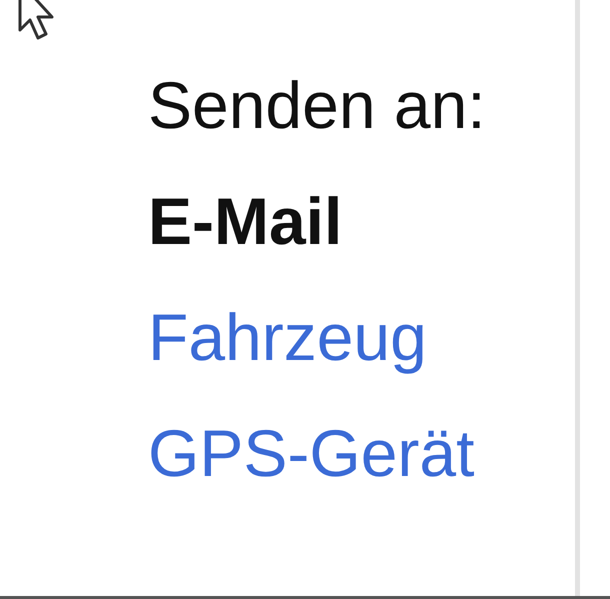 The height and width of the screenshot is (599, 610). What do you see at coordinates (311, 453) in the screenshot?
I see `send-option-link: GPS-Gerät` at bounding box center [311, 453].